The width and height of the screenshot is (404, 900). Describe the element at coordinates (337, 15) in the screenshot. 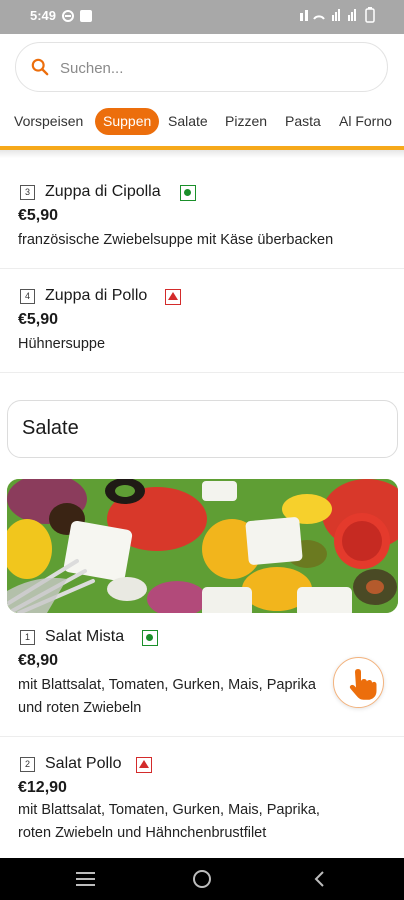

I see `signal-battery-icon` at that location.